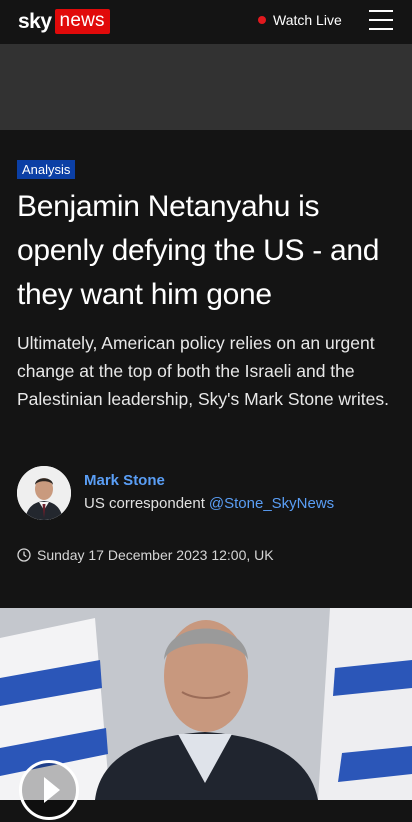 The image size is (412, 822). What do you see at coordinates (307, 20) in the screenshot?
I see `watch-live-label: Watch Live` at bounding box center [307, 20].